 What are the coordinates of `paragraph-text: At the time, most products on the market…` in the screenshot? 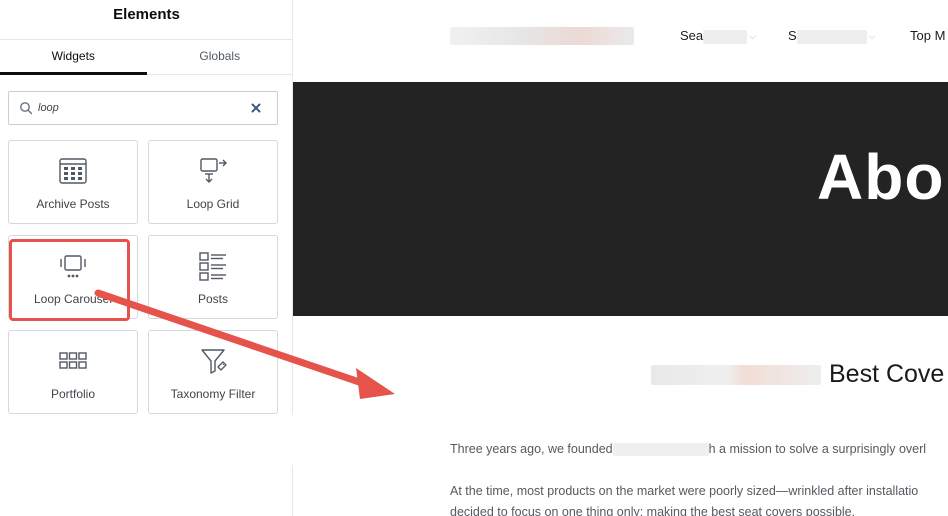 It's located at (684, 491).